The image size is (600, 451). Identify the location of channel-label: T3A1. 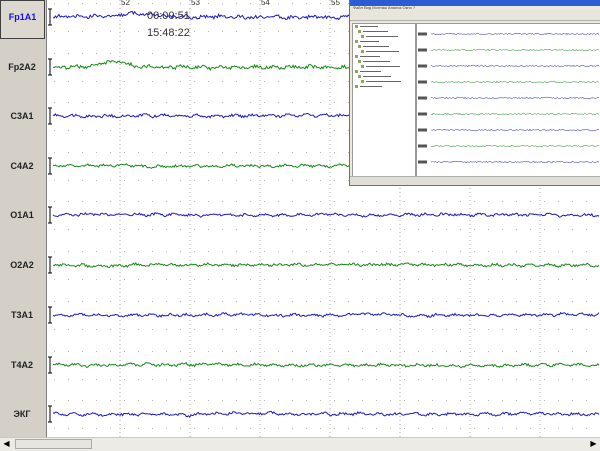
(22, 315).